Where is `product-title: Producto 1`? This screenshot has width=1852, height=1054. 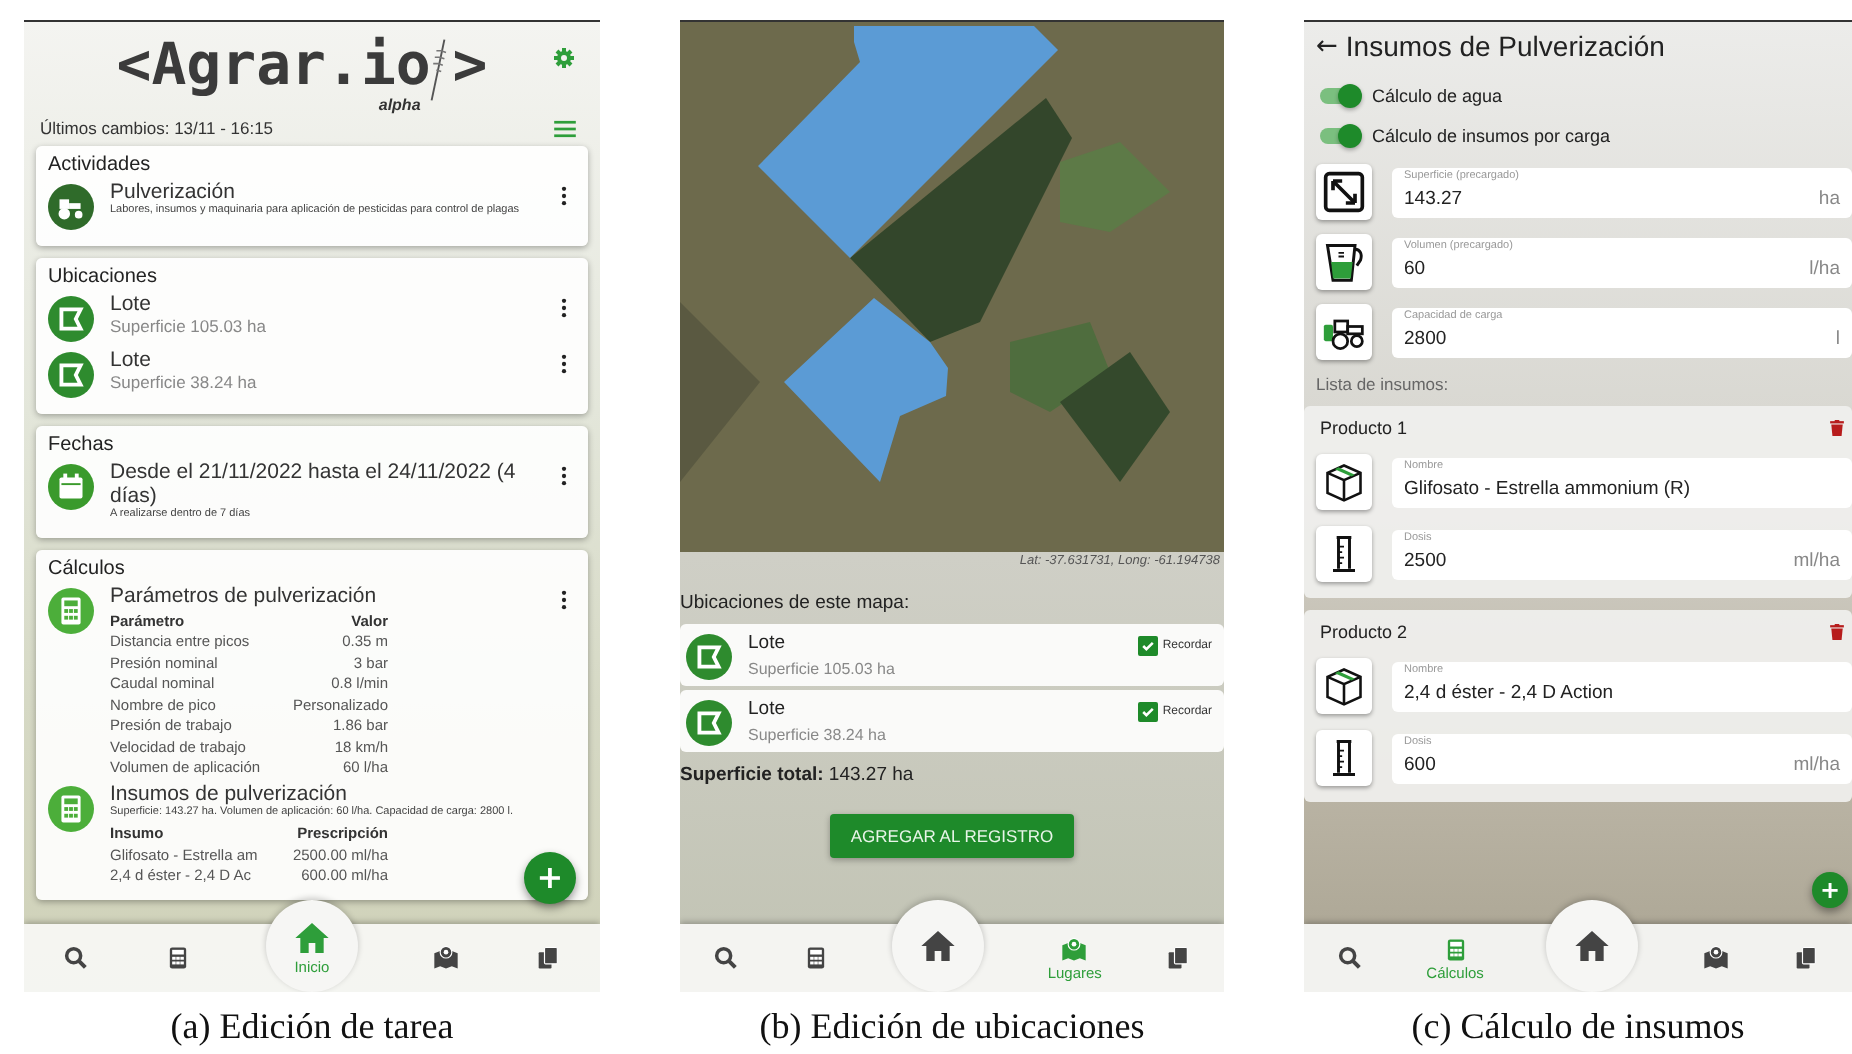 product-title: Producto 1 is located at coordinates (1364, 428).